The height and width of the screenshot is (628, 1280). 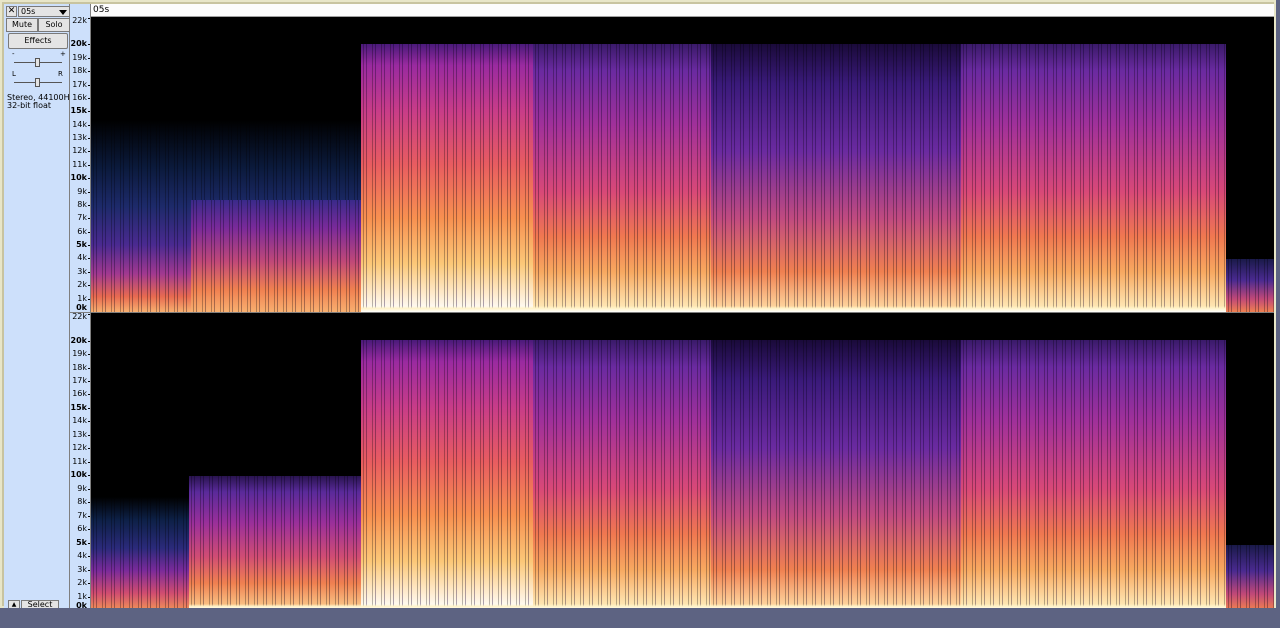 What do you see at coordinates (683, 10) in the screenshot?
I see `timeline-ruler: 05s` at bounding box center [683, 10].